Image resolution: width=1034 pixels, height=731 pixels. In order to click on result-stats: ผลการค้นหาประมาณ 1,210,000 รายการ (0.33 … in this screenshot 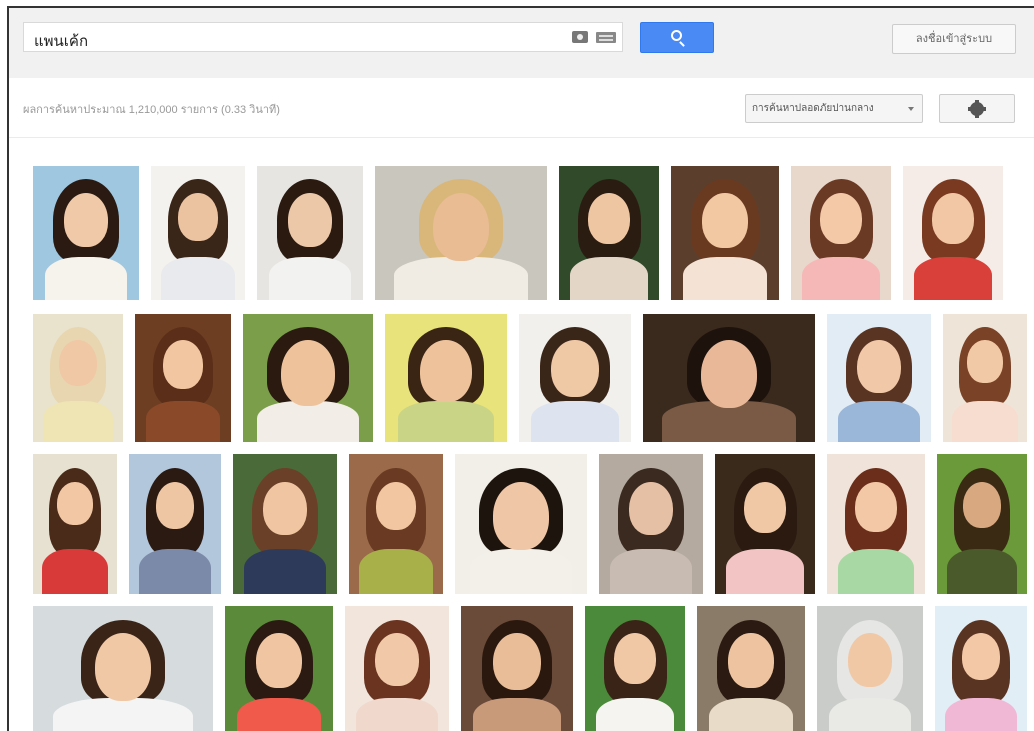, I will do `click(151, 110)`.